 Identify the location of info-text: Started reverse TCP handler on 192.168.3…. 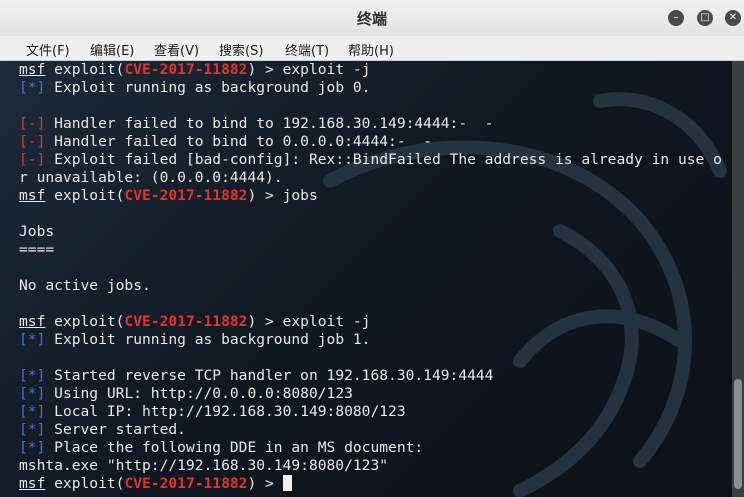
(274, 375).